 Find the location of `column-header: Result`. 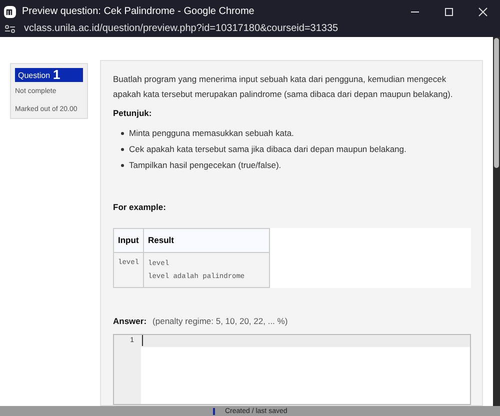

column-header: Result is located at coordinates (207, 240).